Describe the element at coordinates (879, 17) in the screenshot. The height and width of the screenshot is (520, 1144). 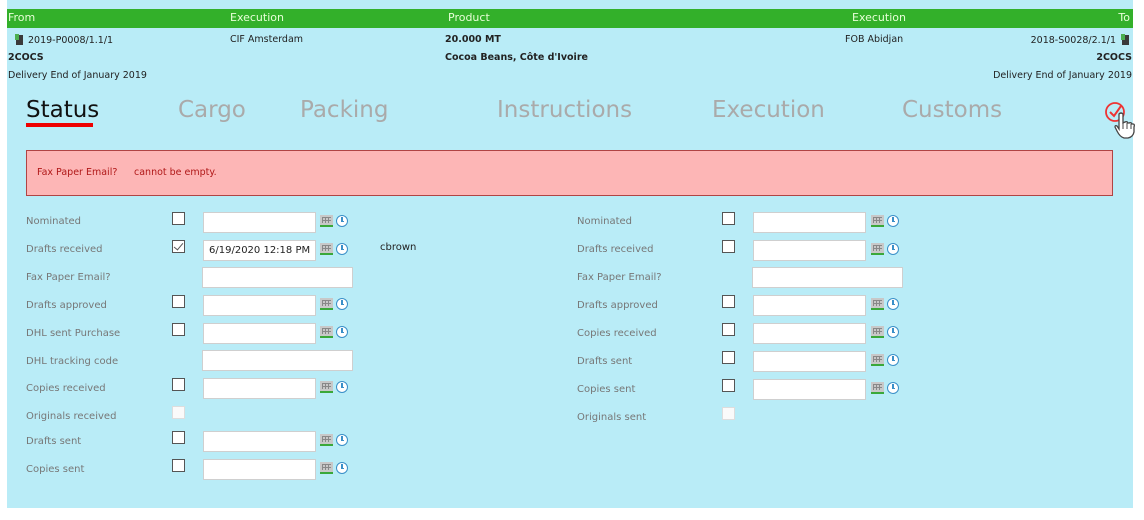
I see `header-execution-right: Execution` at that location.